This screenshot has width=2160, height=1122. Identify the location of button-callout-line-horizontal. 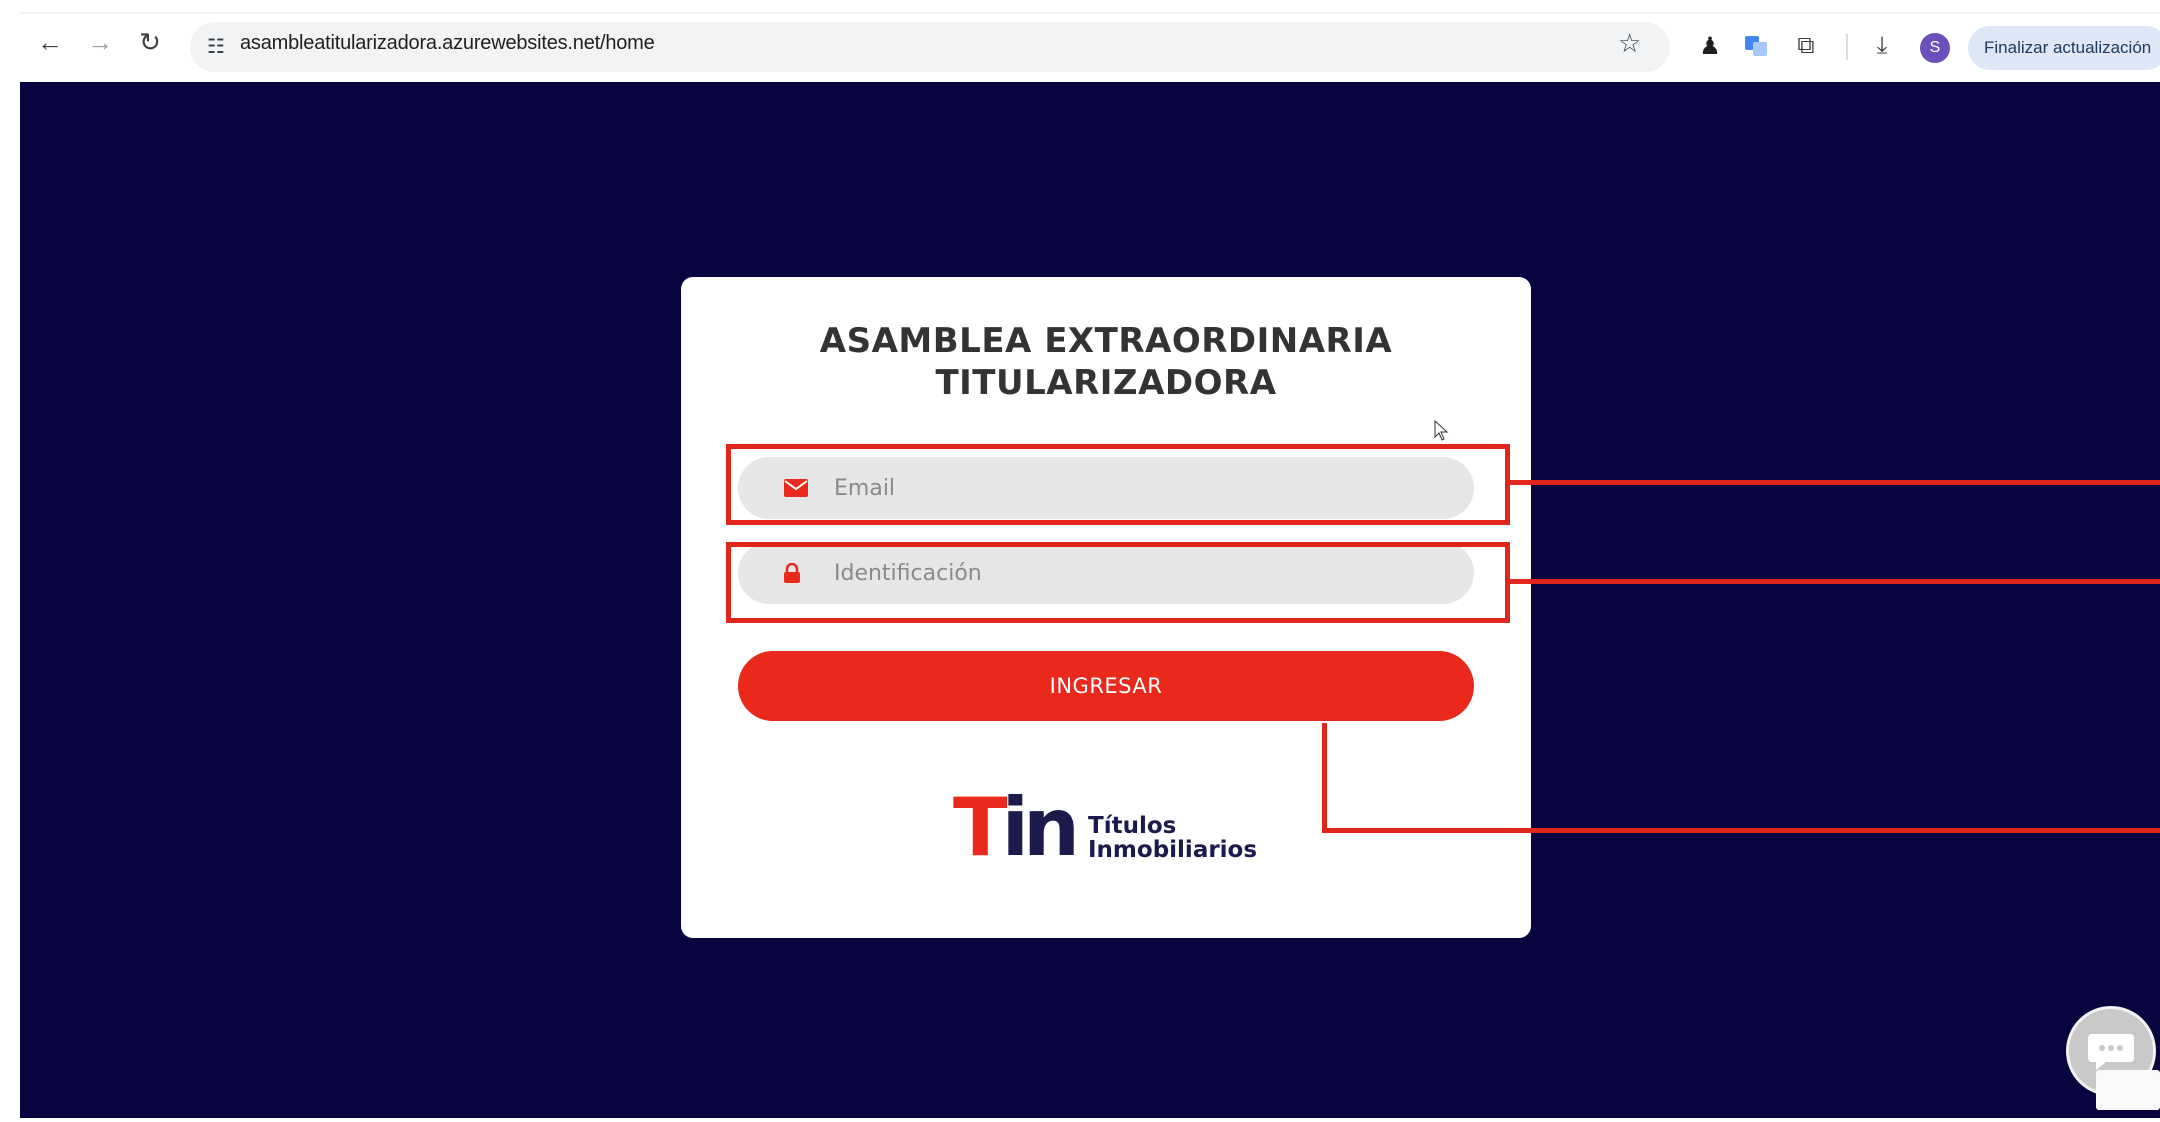
(1741, 830).